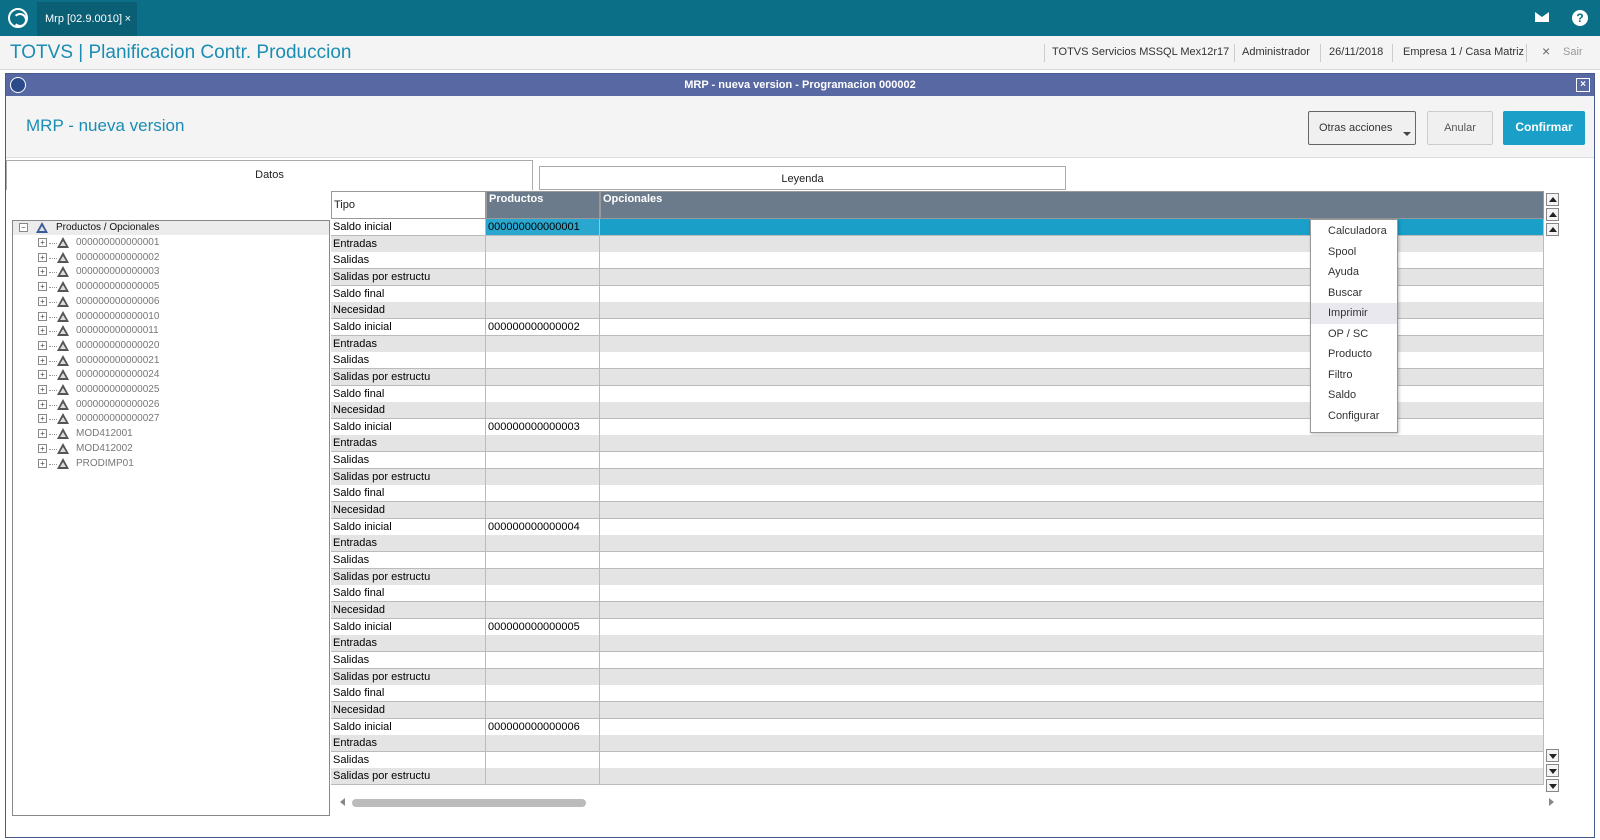 Image resolution: width=1600 pixels, height=840 pixels. I want to click on cell-producto: 000000000000005, so click(543, 627).